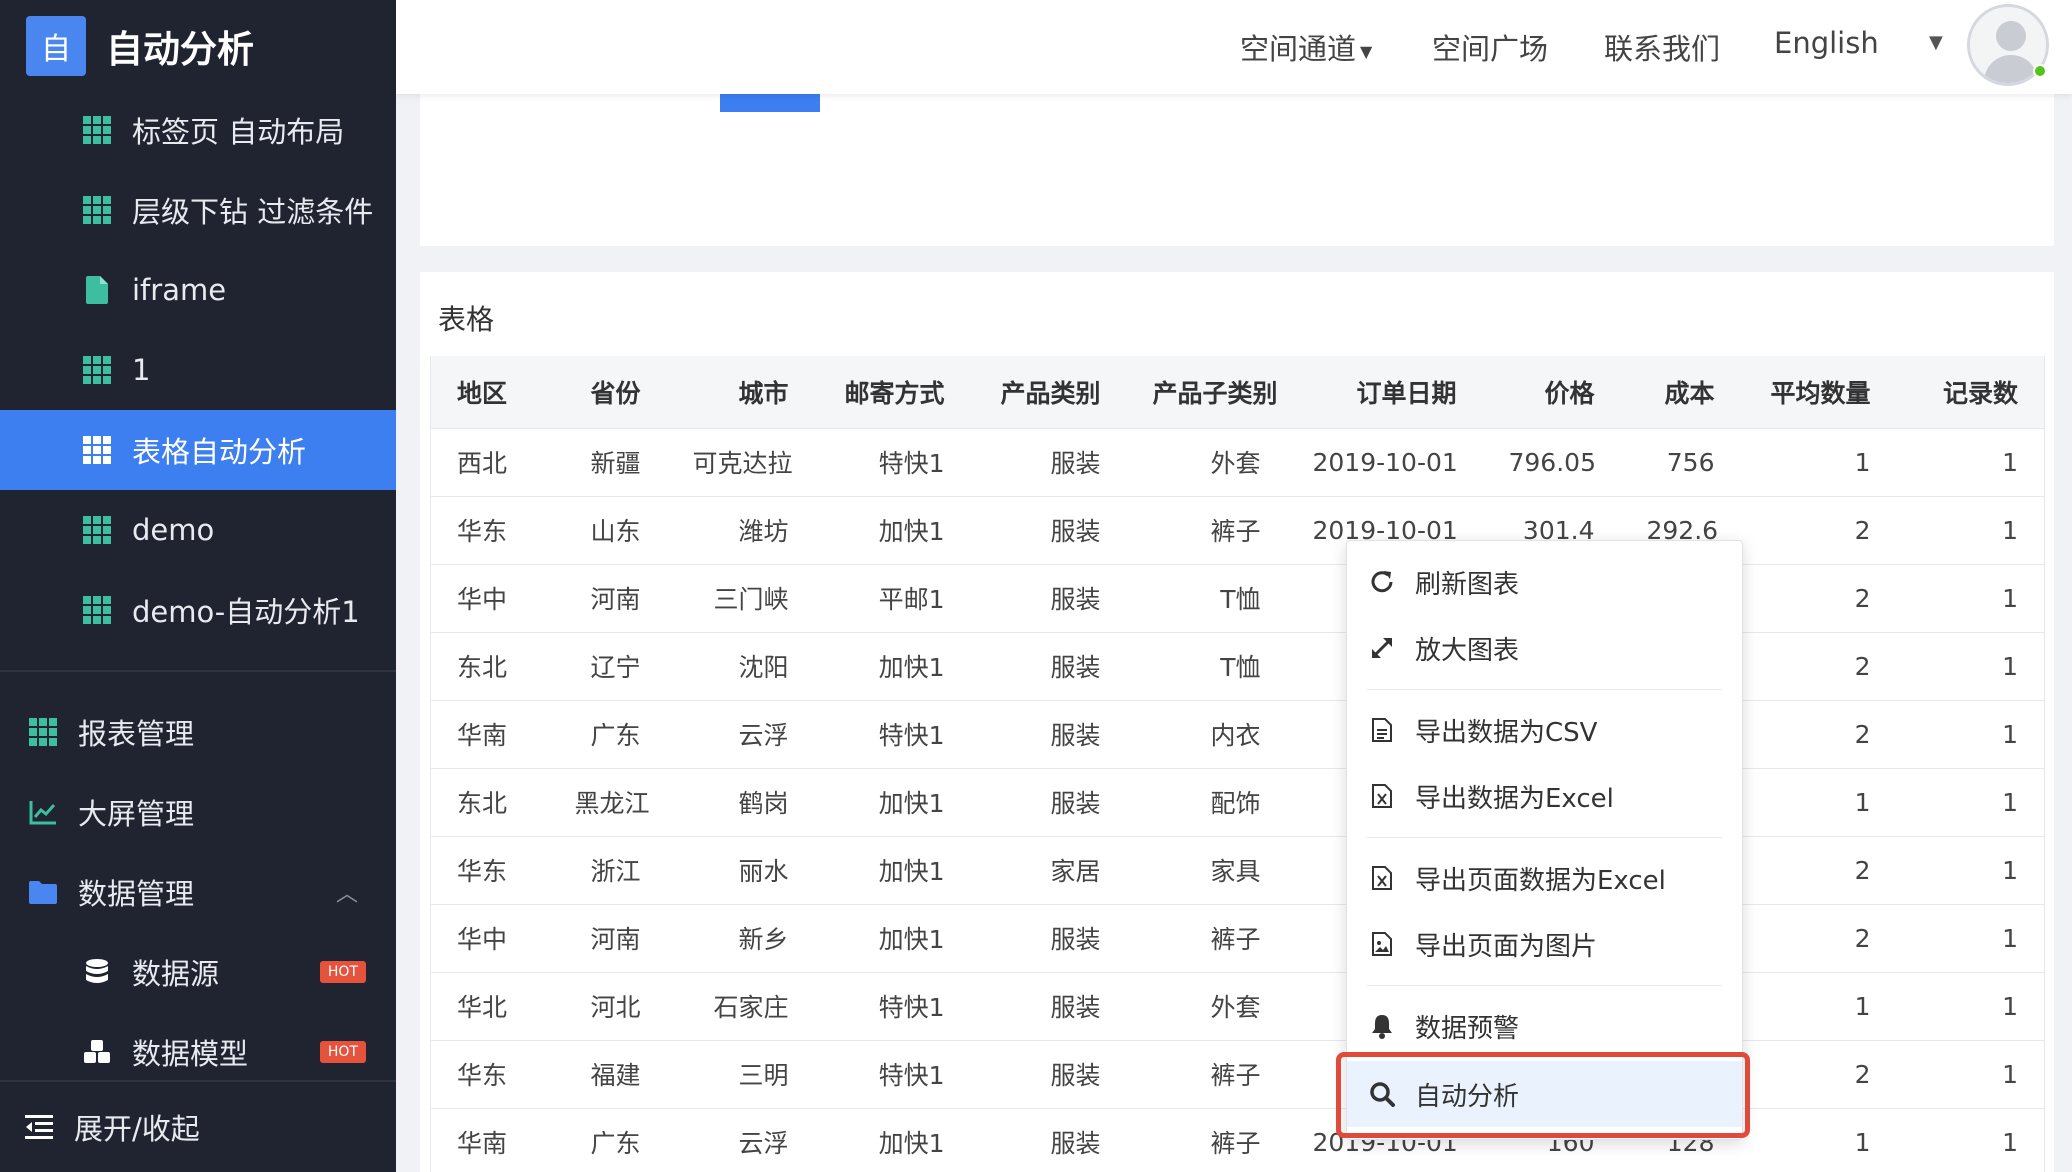 The width and height of the screenshot is (2072, 1172). What do you see at coordinates (136, 814) in the screenshot?
I see `sidebar-item-label: 大屏管理` at bounding box center [136, 814].